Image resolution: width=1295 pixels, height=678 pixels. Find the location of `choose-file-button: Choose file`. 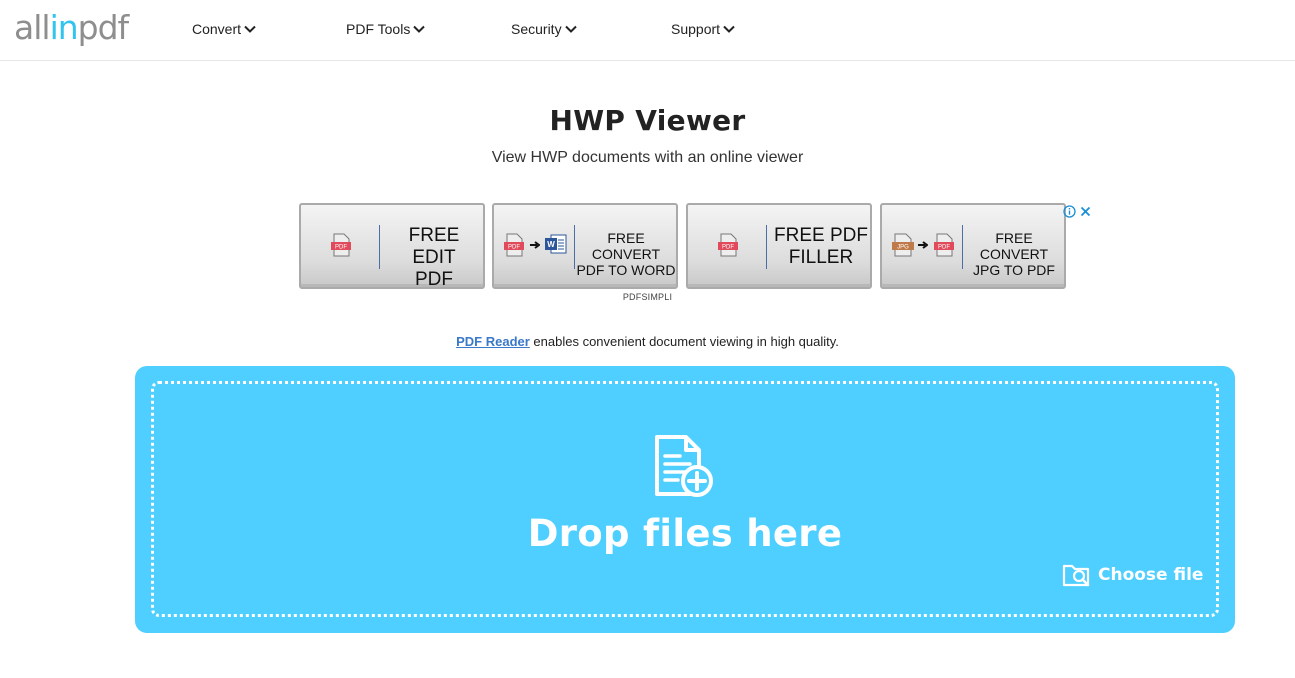

choose-file-button: Choose file is located at coordinates (1132, 575).